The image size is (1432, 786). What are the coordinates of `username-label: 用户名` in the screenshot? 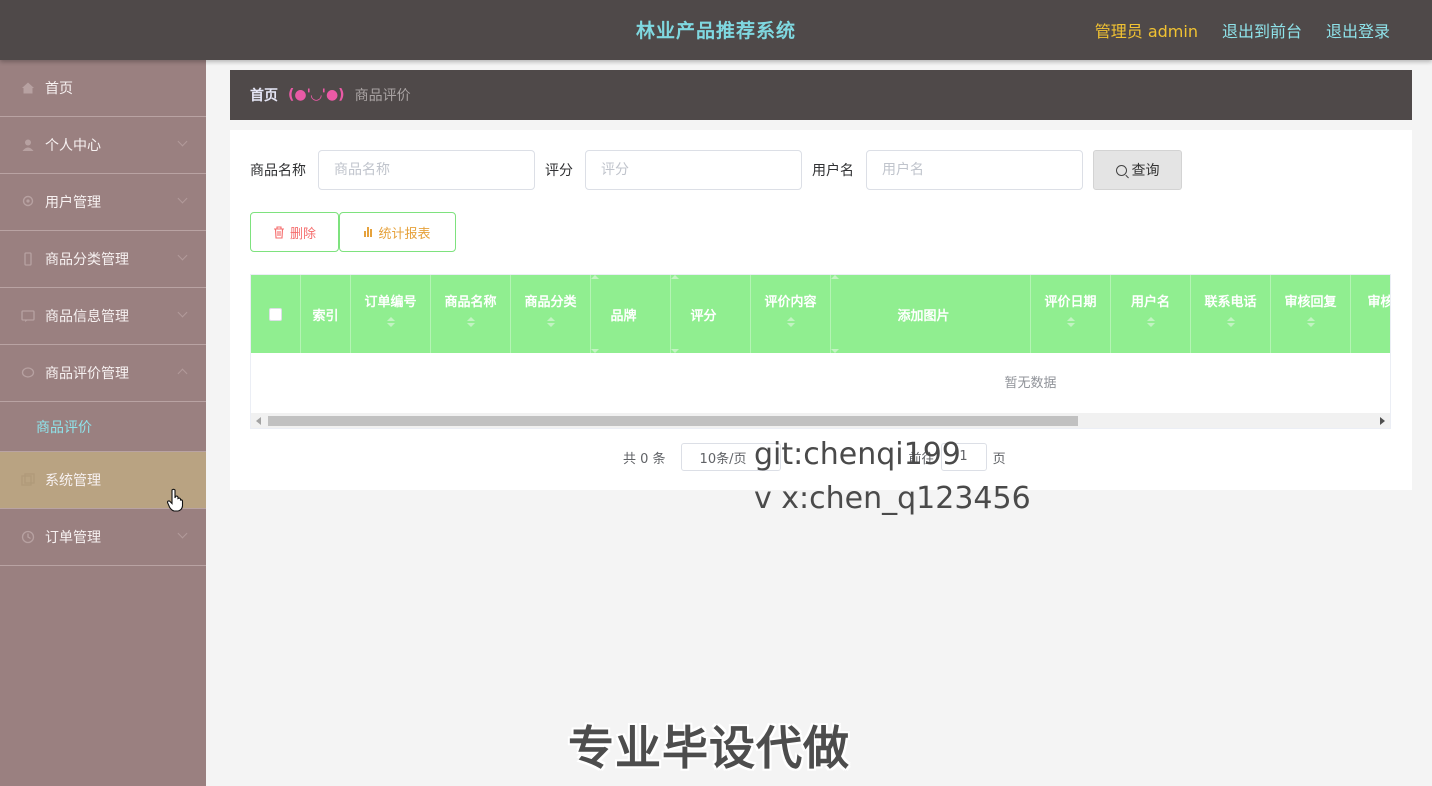 It's located at (833, 171).